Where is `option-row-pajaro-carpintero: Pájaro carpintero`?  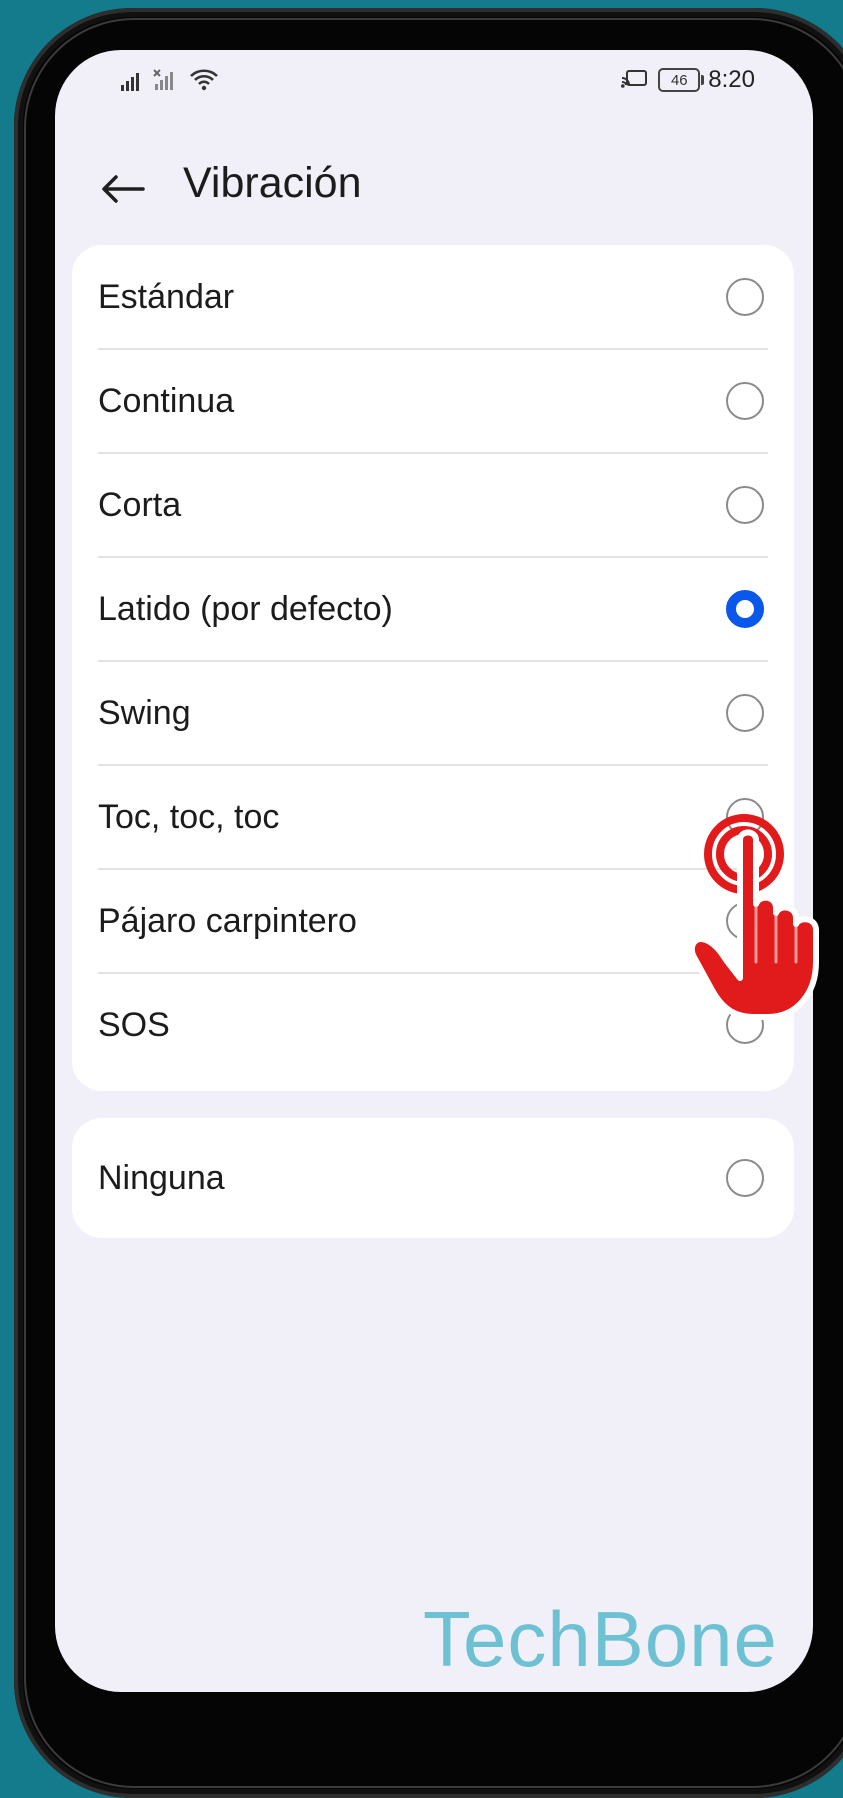 option-row-pajaro-carpintero: Pájaro carpintero is located at coordinates (433, 921).